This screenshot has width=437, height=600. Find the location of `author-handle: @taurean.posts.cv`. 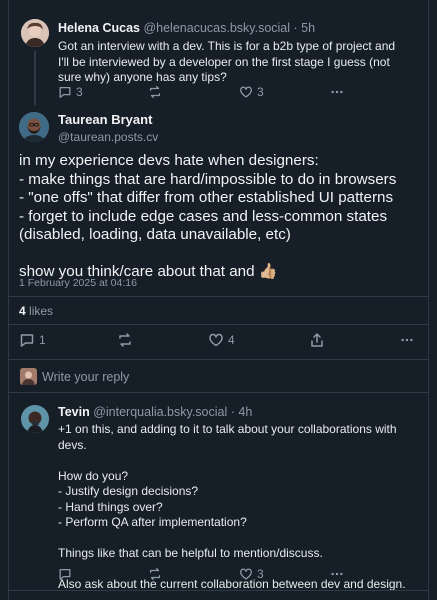

author-handle: @taurean.posts.cv is located at coordinates (108, 137).